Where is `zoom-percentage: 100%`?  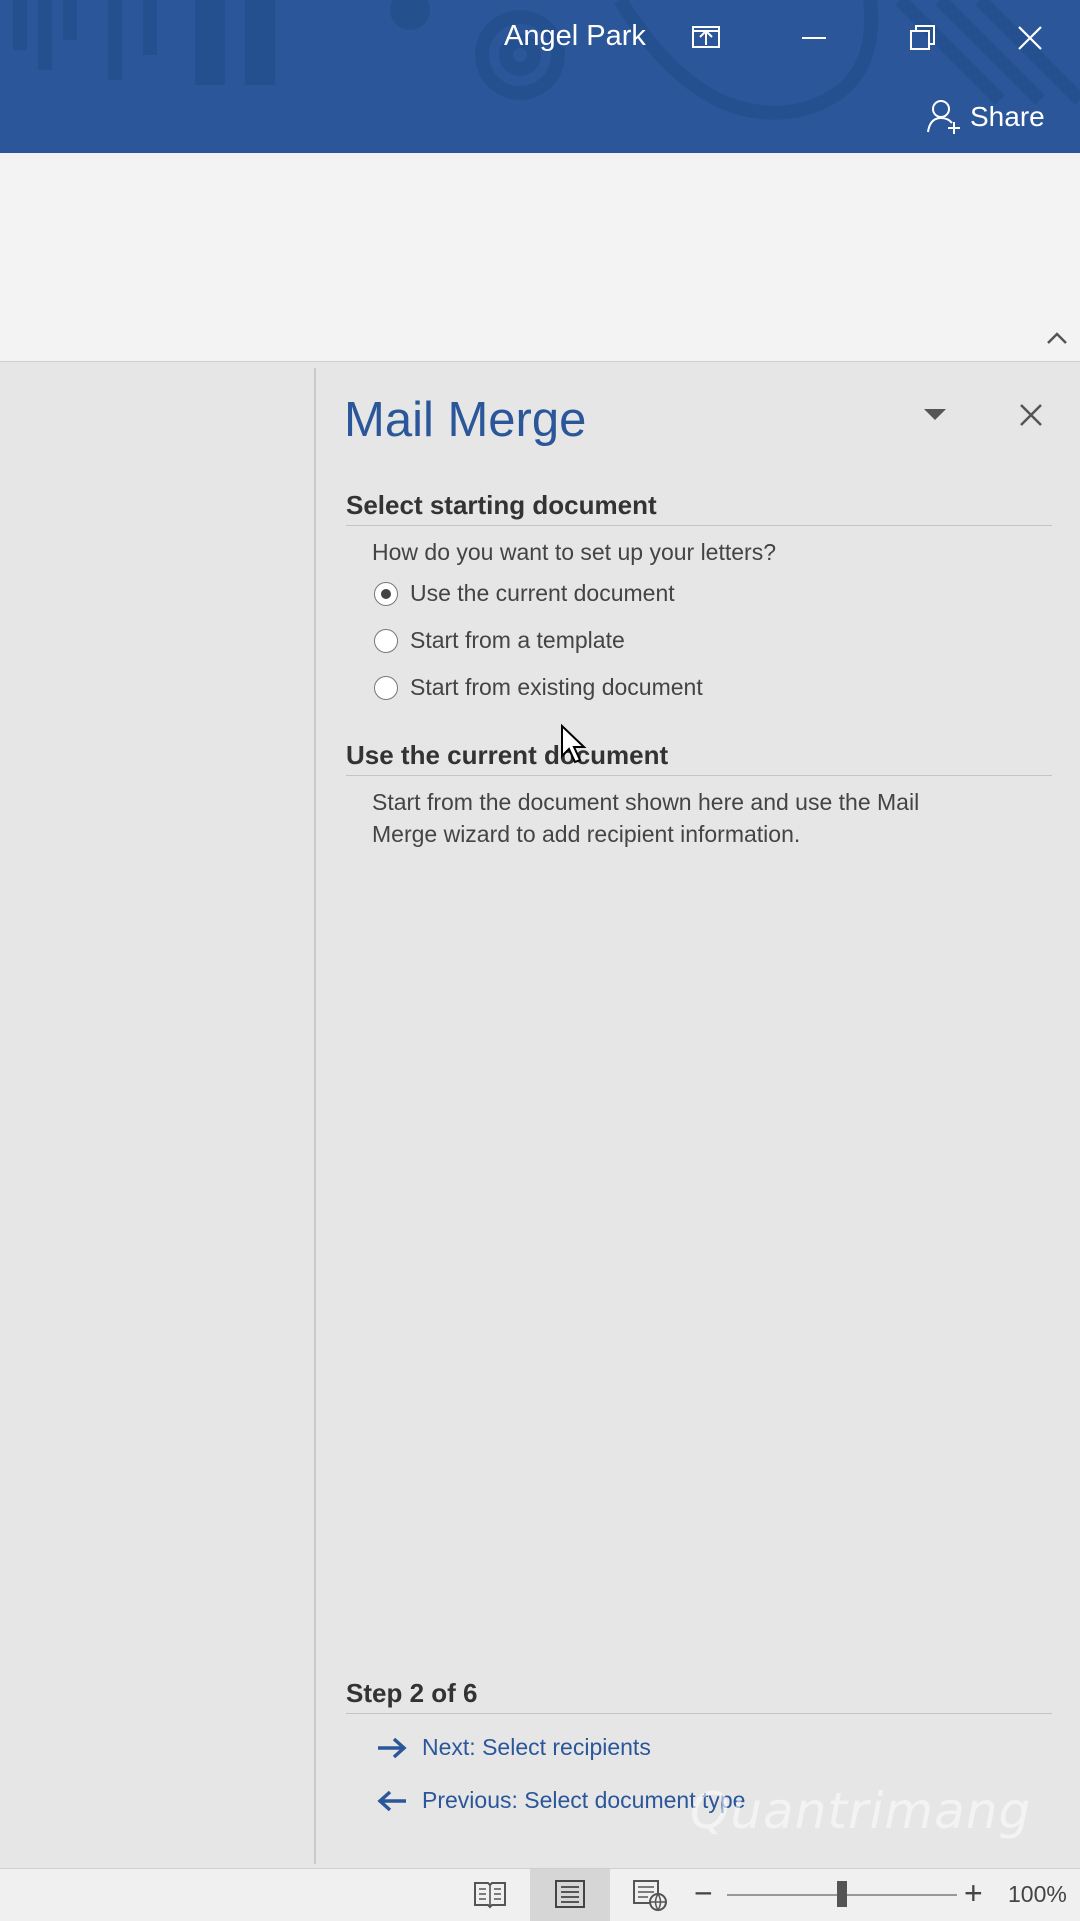 zoom-percentage: 100% is located at coordinates (1037, 1894).